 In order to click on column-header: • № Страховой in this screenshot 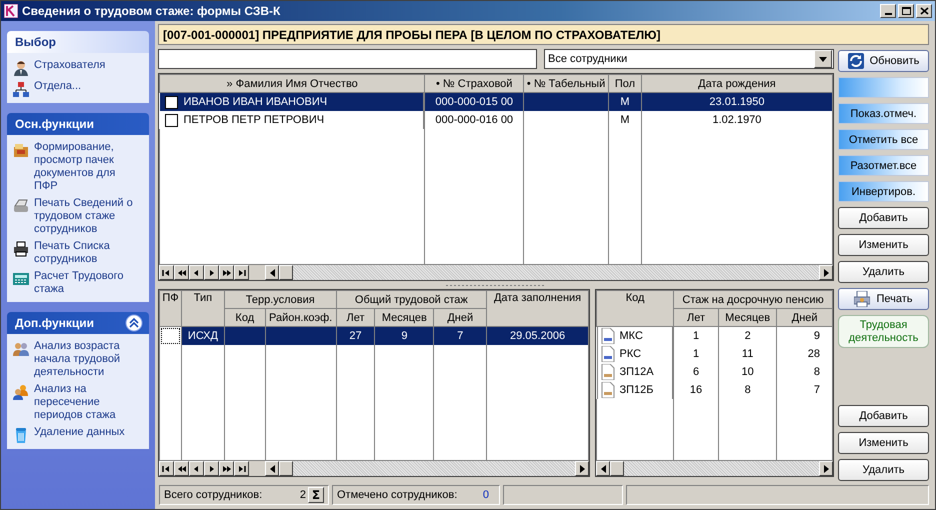, I will do `click(474, 83)`.